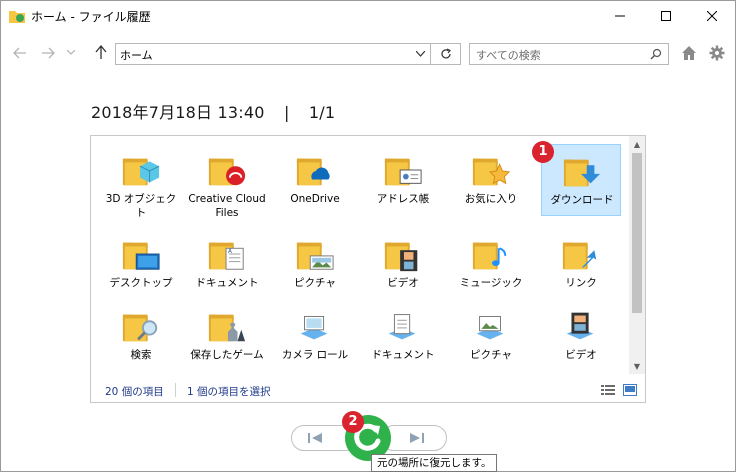 The height and width of the screenshot is (472, 736). Describe the element at coordinates (101, 52) in the screenshot. I see `arrow-up-icon` at that location.